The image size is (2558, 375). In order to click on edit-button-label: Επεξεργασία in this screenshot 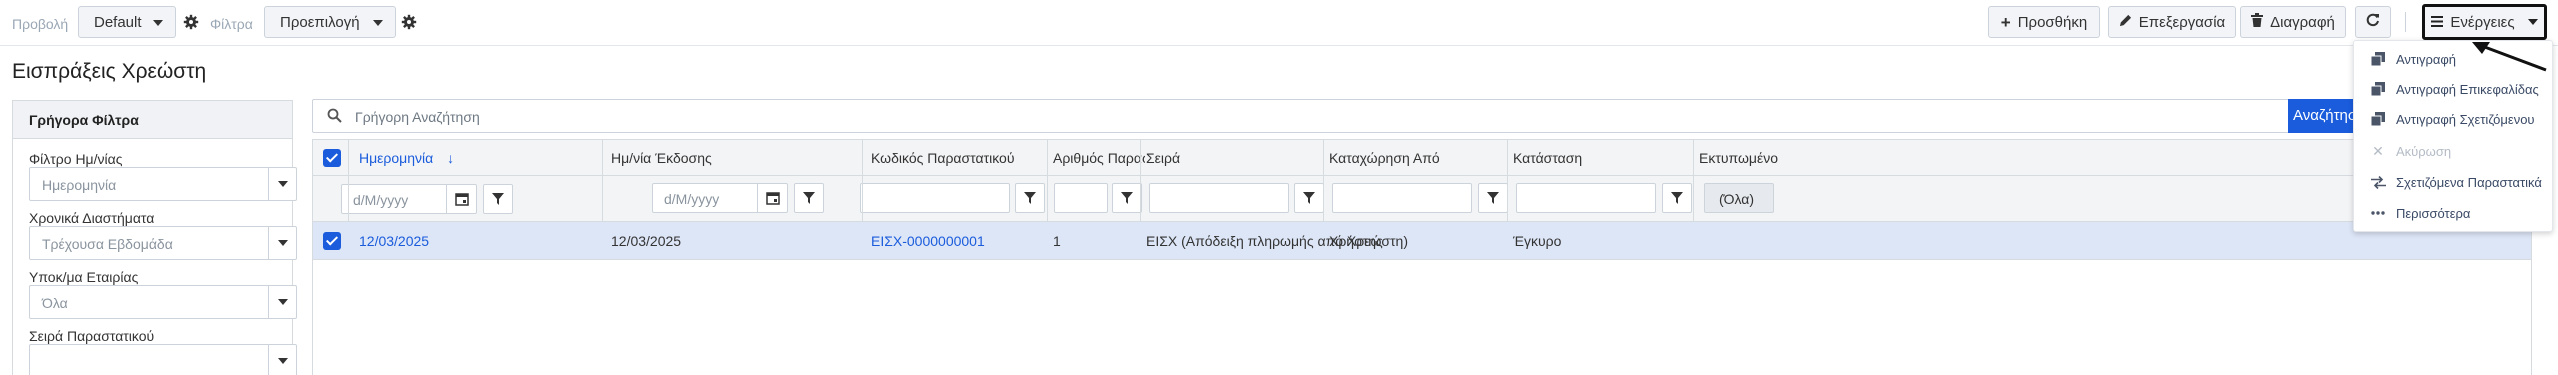, I will do `click(2182, 22)`.